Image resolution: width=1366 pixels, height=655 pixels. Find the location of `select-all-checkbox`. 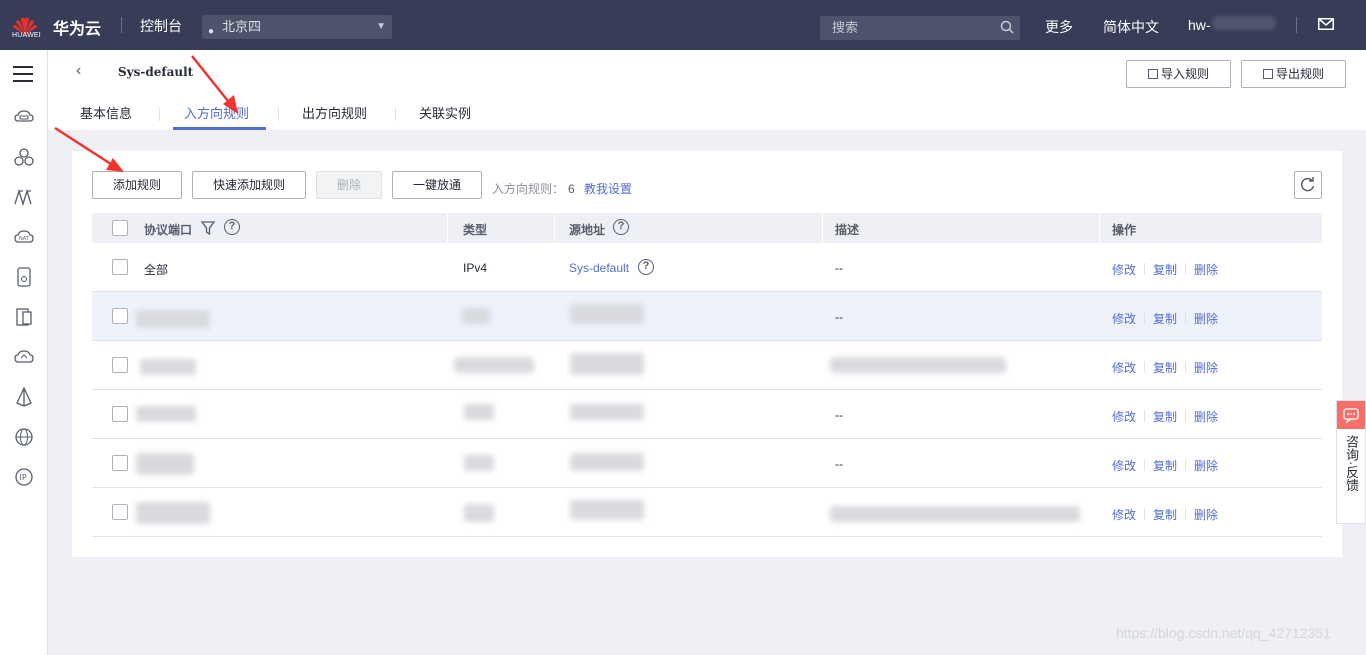

select-all-checkbox is located at coordinates (120, 228).